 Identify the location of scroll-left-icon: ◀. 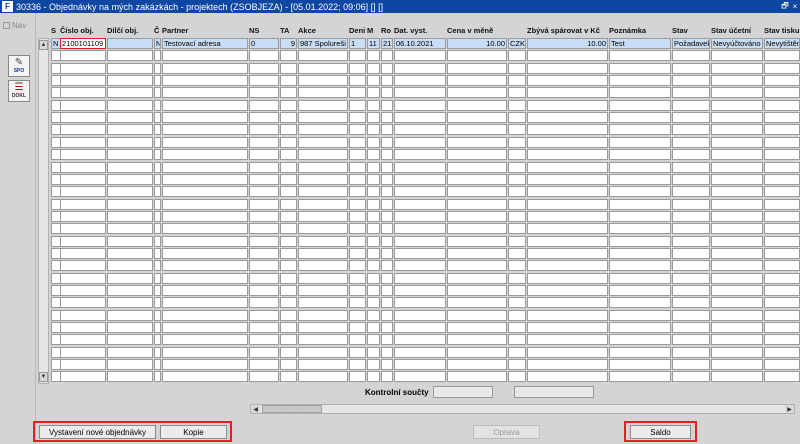
(255, 409).